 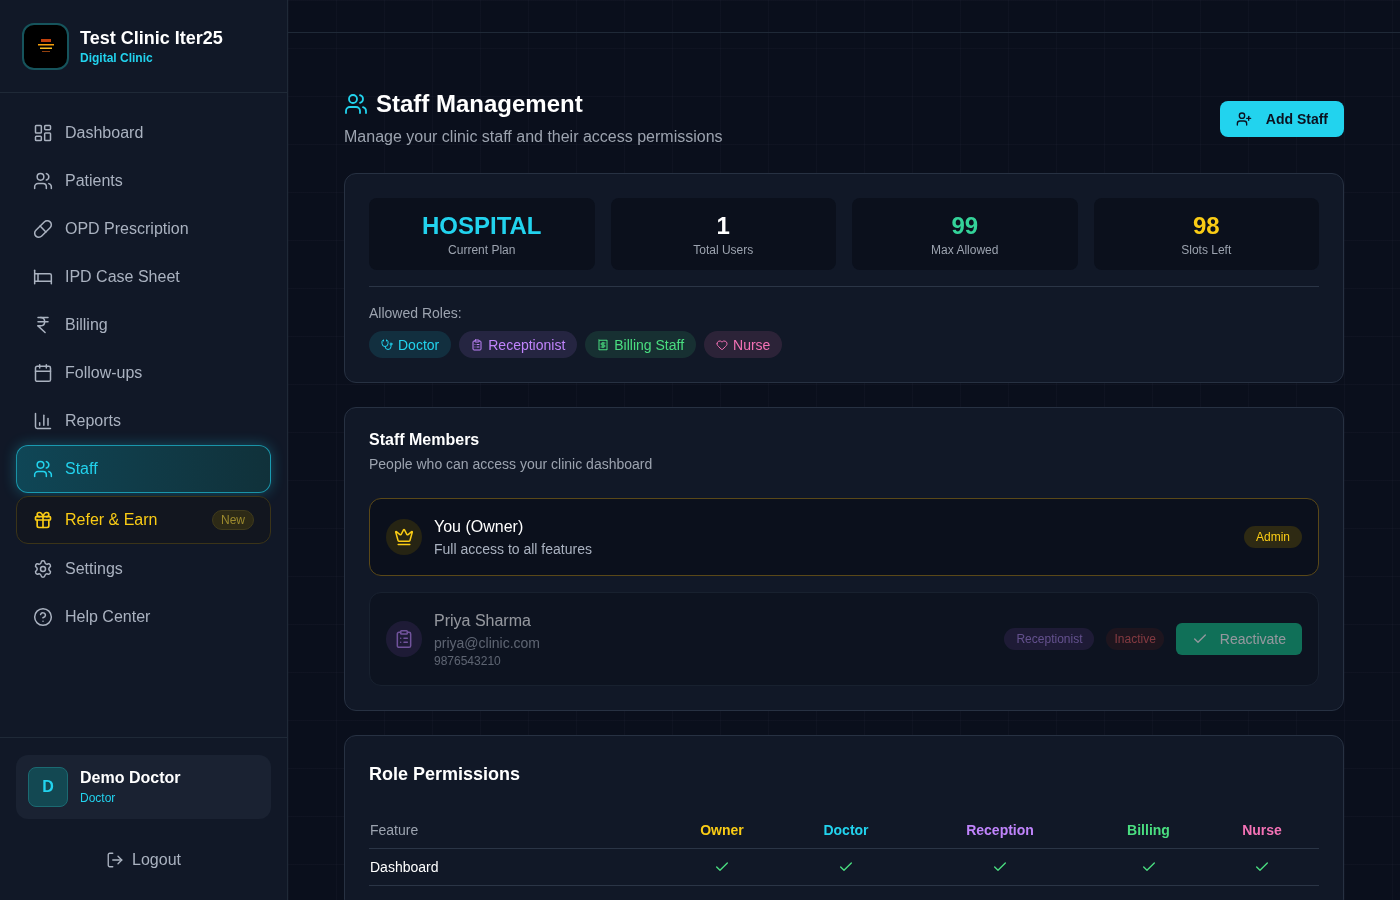 I want to click on dollar-bill-icon, so click(x=603, y=344).